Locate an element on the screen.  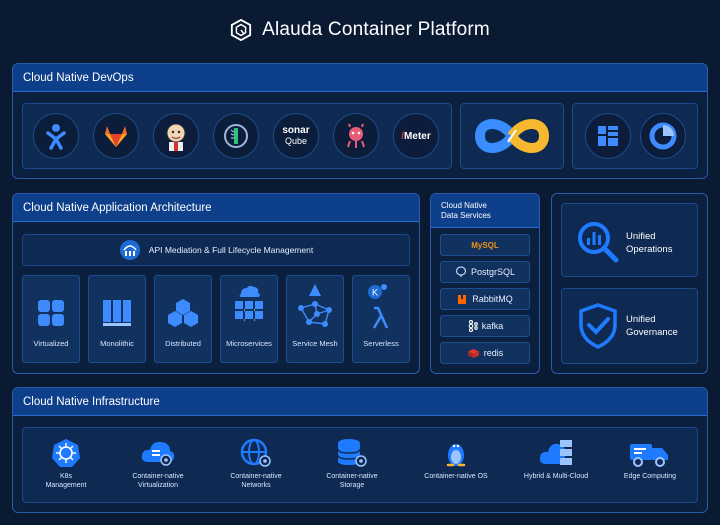
jira-tool is located at coordinates (56, 136).